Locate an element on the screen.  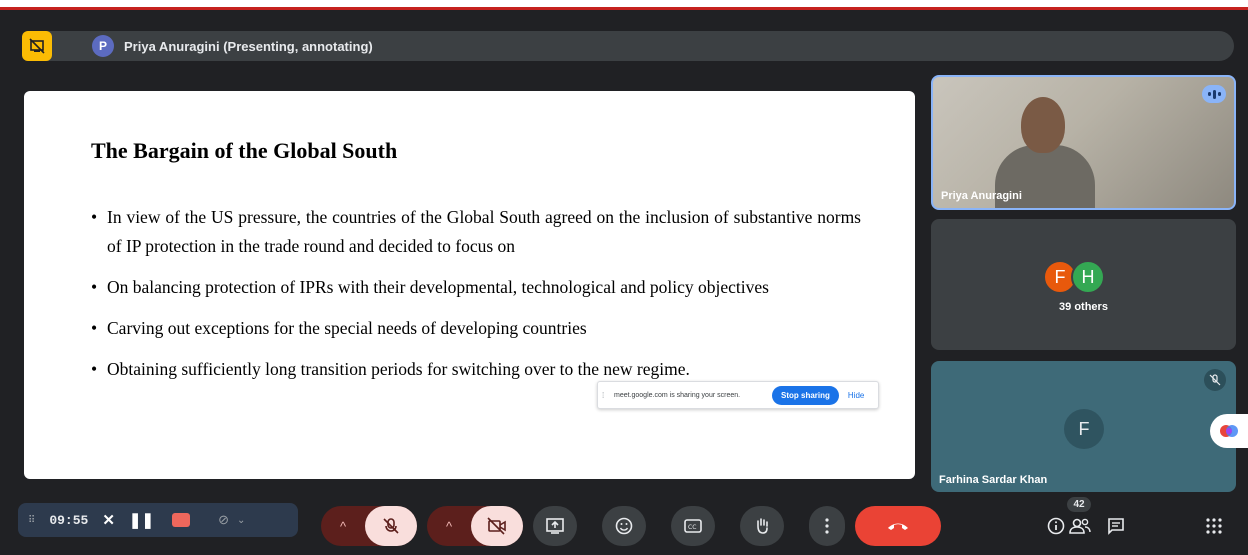
chevron-down-icon: ⌄ is located at coordinates (241, 520).